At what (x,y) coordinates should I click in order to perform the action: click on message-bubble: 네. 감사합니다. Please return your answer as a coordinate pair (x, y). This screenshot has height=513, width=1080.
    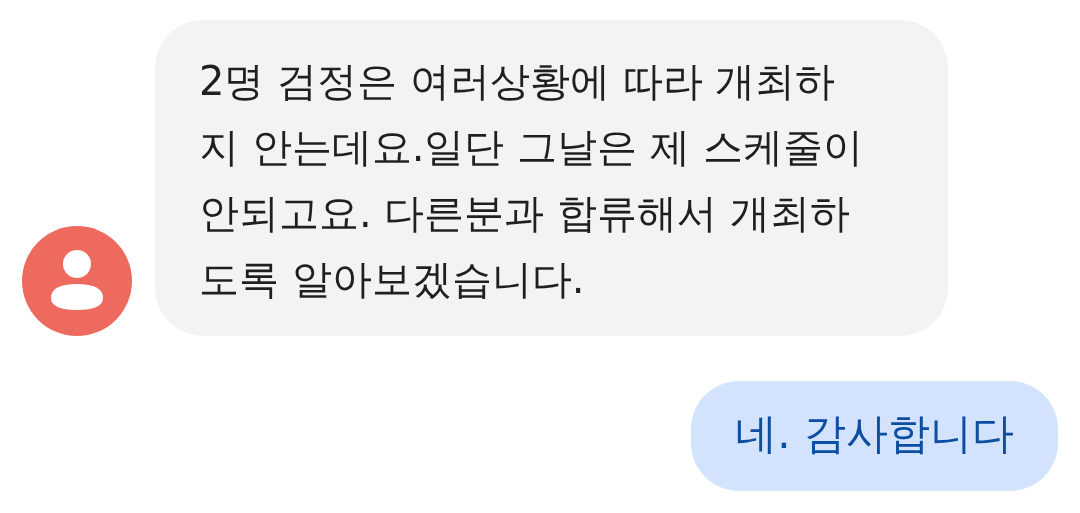
    Looking at the image, I should click on (874, 436).